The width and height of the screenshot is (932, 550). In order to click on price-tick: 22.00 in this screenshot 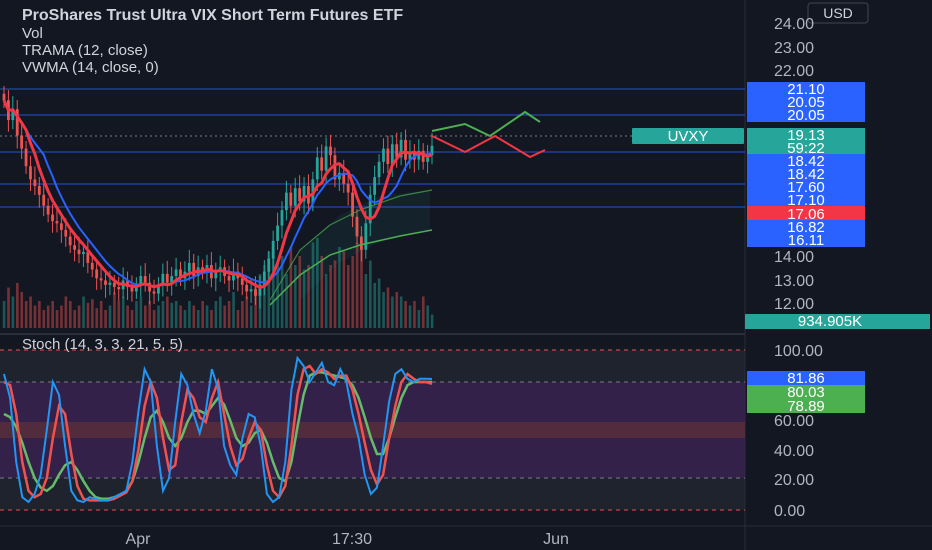, I will do `click(794, 71)`.